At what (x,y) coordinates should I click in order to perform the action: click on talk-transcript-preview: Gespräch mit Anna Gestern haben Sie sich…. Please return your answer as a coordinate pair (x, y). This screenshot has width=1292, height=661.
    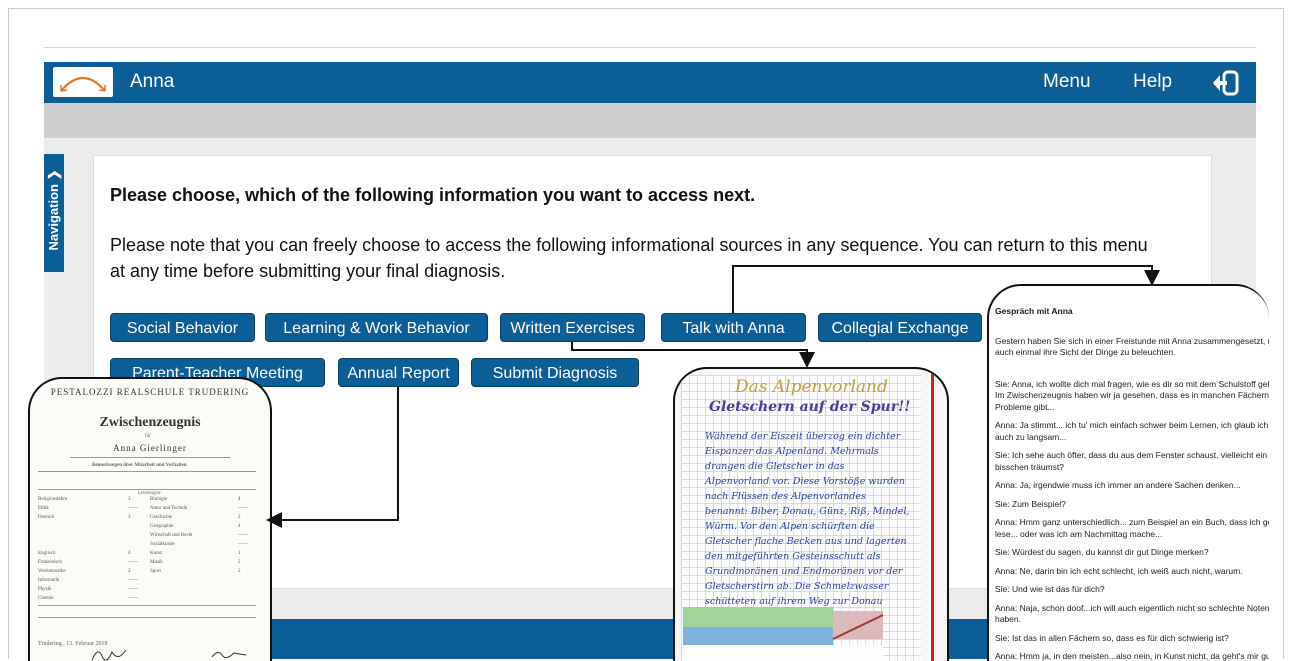
    Looking at the image, I should click on (1128, 472).